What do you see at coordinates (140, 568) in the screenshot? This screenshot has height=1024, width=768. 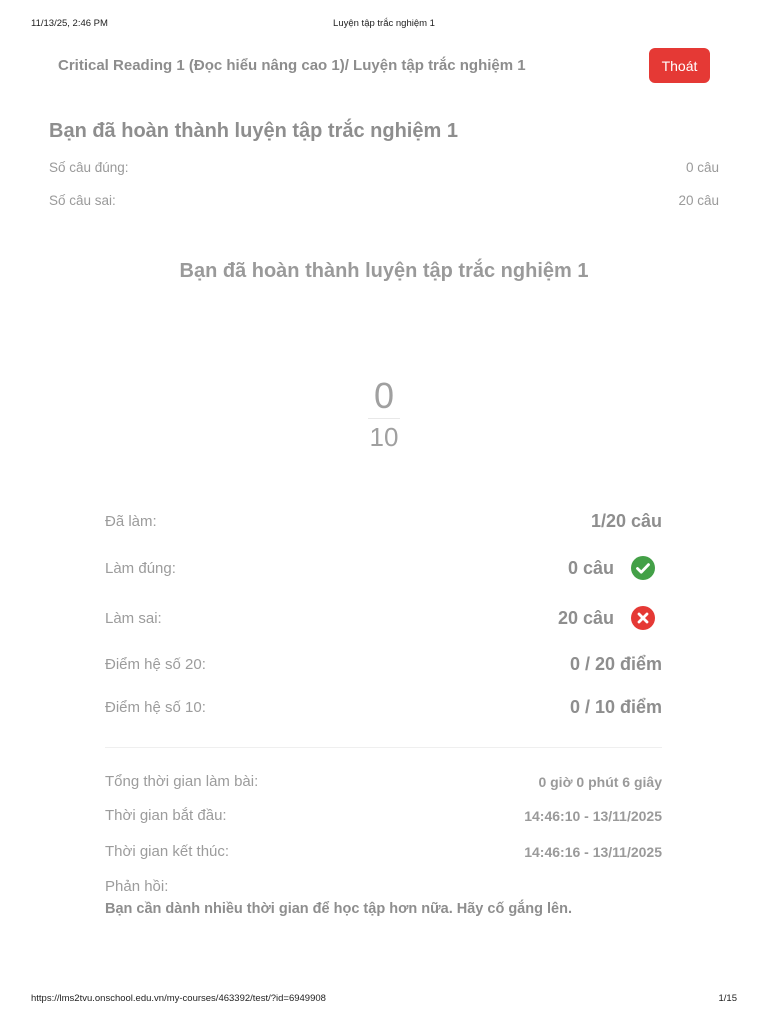 I see `stat-correct-label: Làm đúng:` at bounding box center [140, 568].